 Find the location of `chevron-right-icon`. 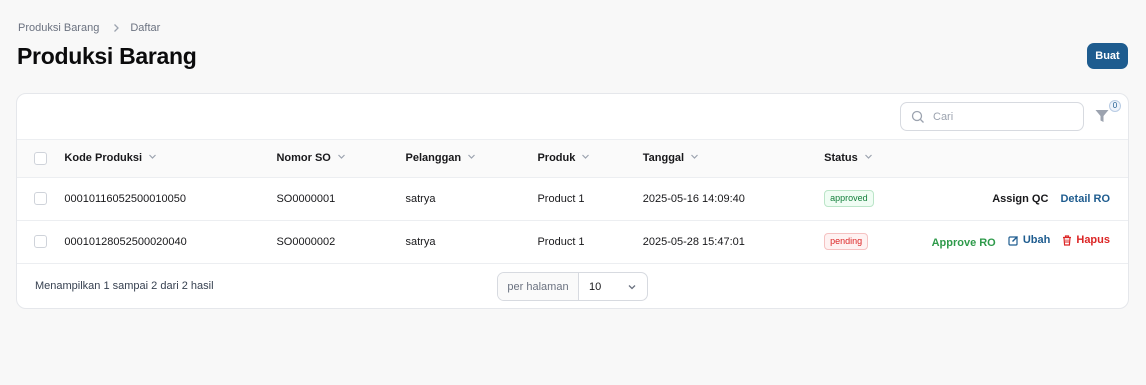

chevron-right-icon is located at coordinates (116, 28).